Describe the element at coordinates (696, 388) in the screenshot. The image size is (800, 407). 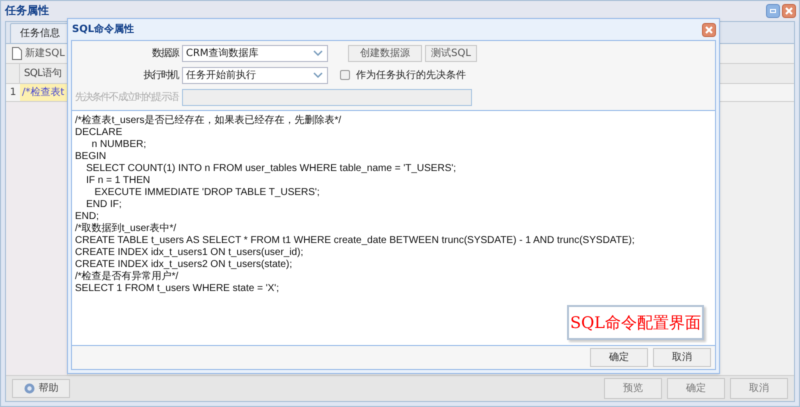
I see `footer-button: 确定` at that location.